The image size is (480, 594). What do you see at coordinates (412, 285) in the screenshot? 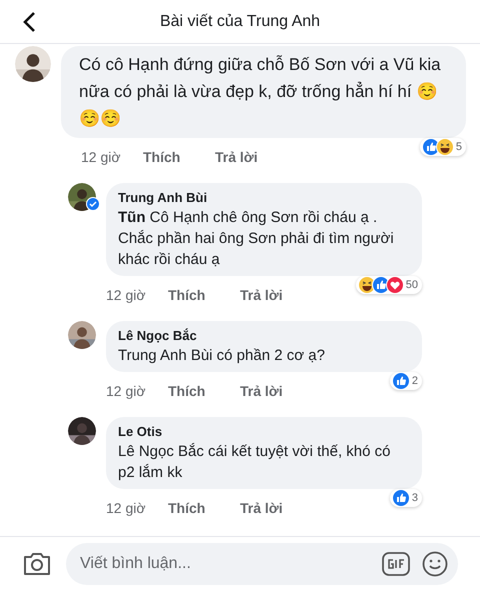
I see `reaction-count: 50` at bounding box center [412, 285].